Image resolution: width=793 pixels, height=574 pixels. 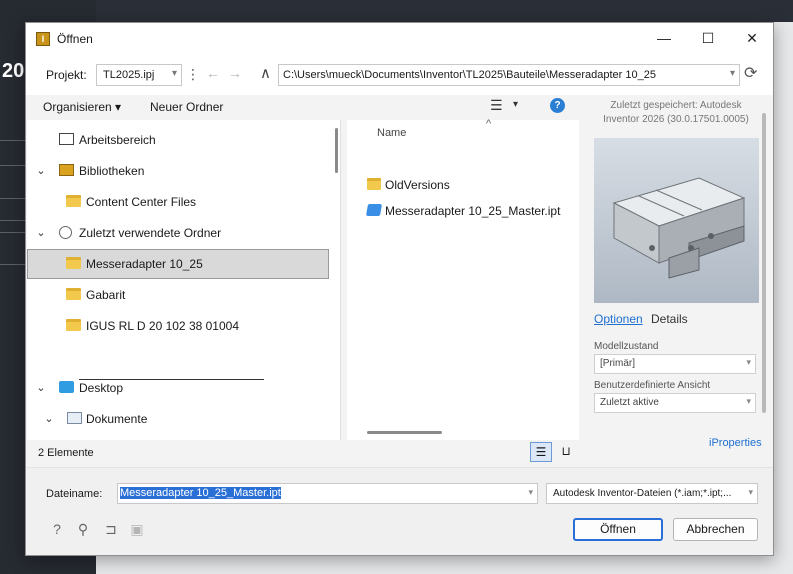 I want to click on project-select: TL2025.ipj ▾, so click(x=139, y=75).